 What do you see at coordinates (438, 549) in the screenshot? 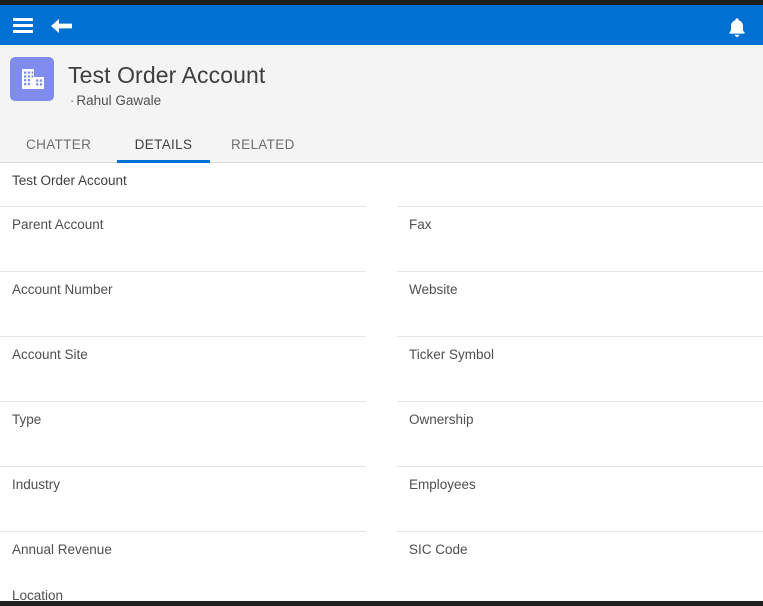
I see `field-label-sic-code: SIC Code` at bounding box center [438, 549].